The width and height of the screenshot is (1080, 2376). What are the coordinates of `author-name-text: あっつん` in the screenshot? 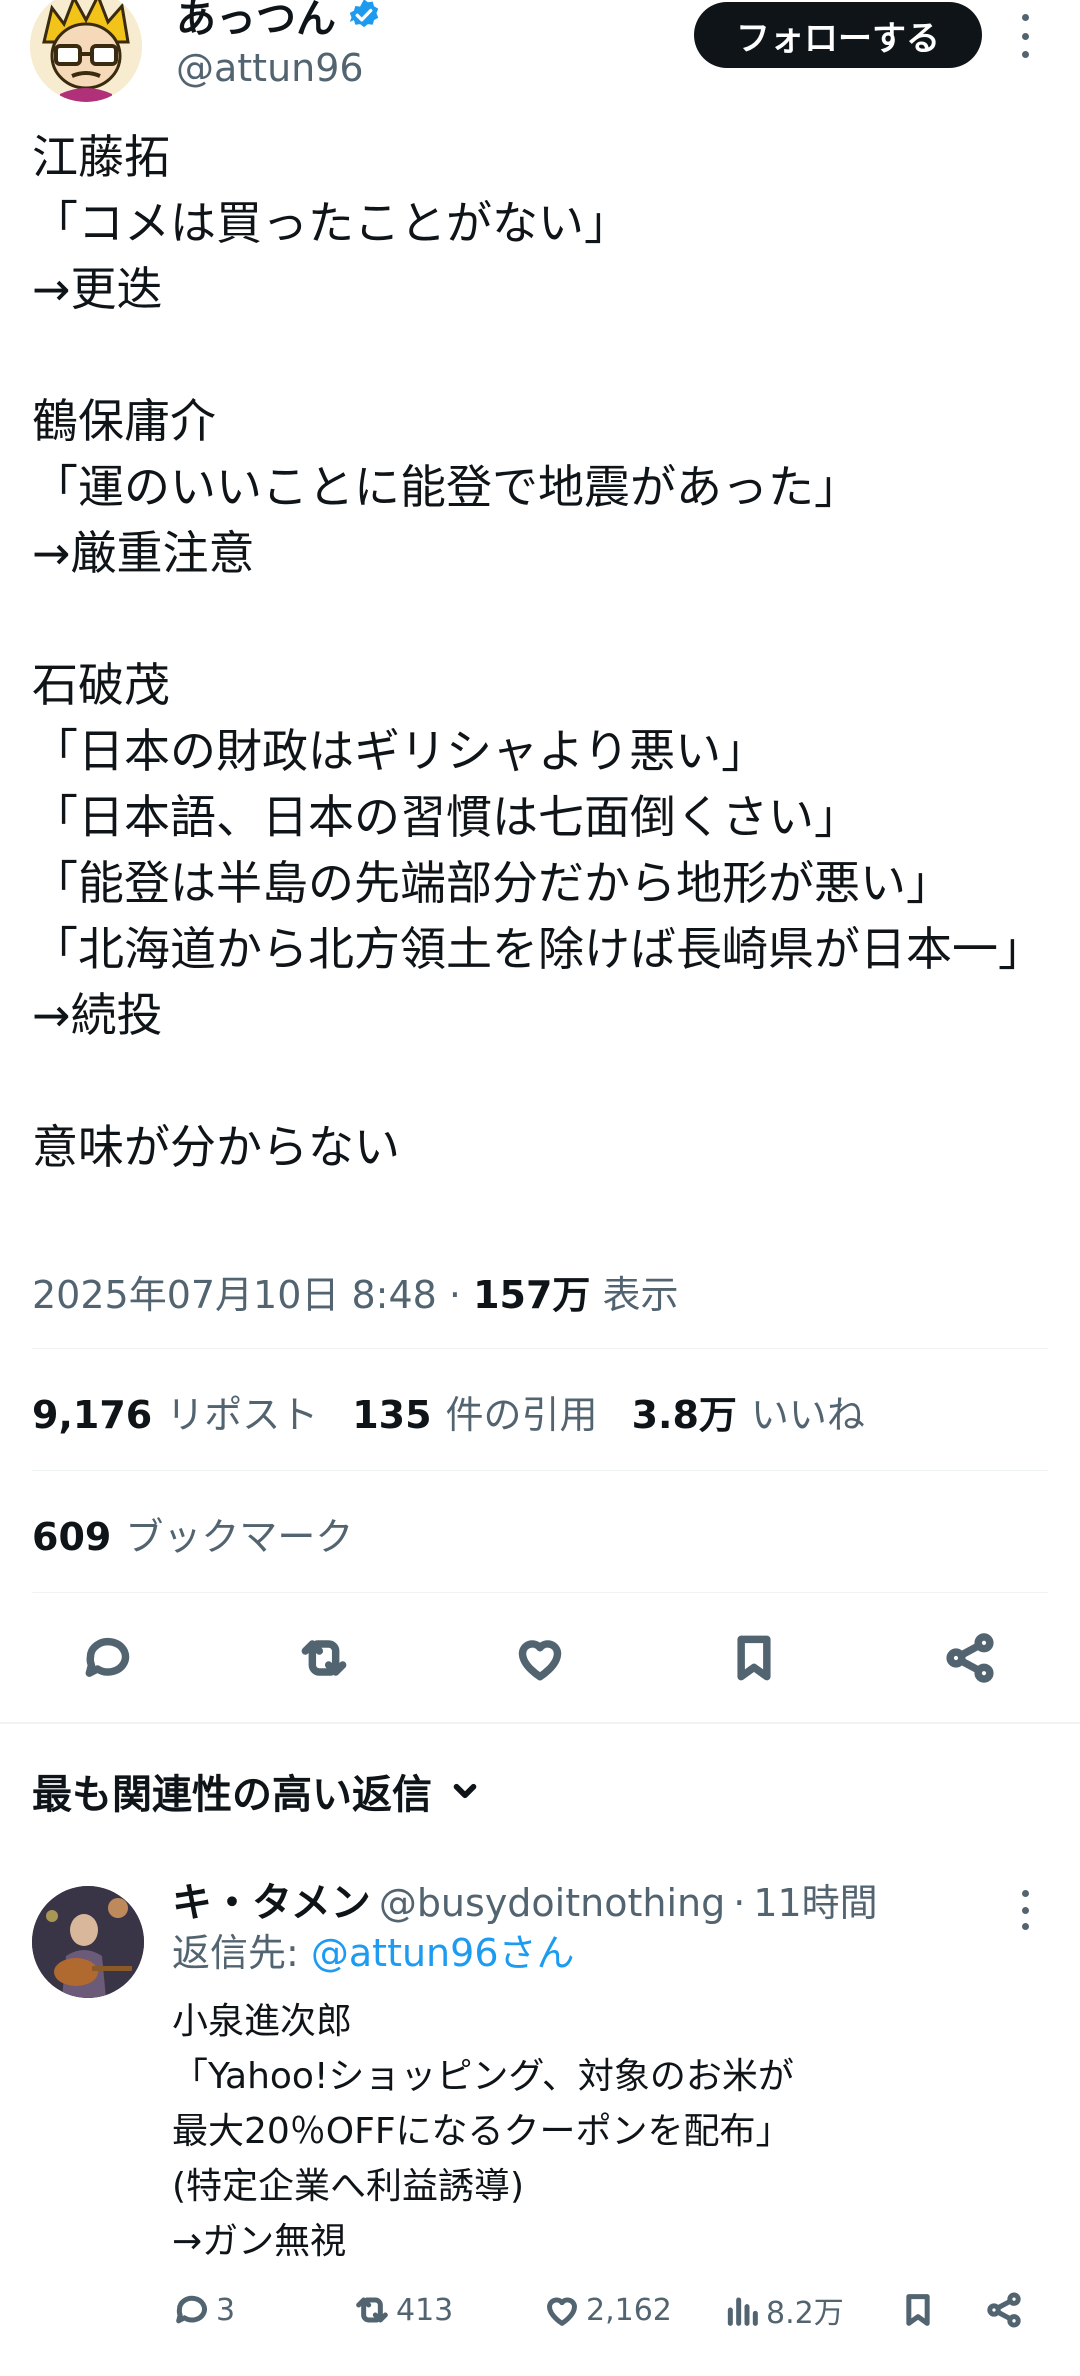 It's located at (256, 21).